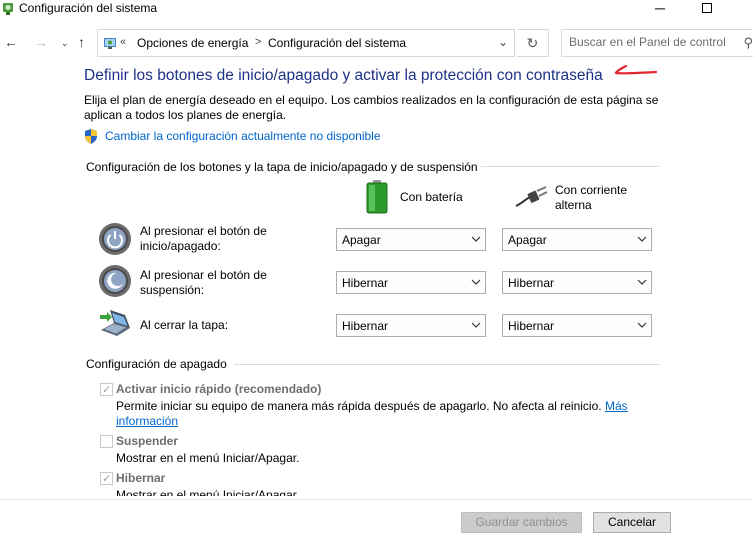  I want to click on cancel-button: Cancelar, so click(632, 522).